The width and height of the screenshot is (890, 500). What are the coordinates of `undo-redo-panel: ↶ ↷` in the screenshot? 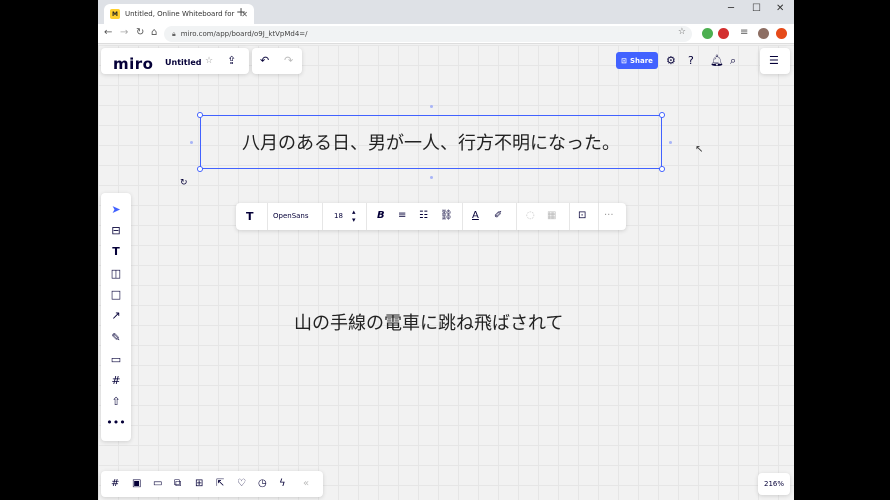 It's located at (277, 61).